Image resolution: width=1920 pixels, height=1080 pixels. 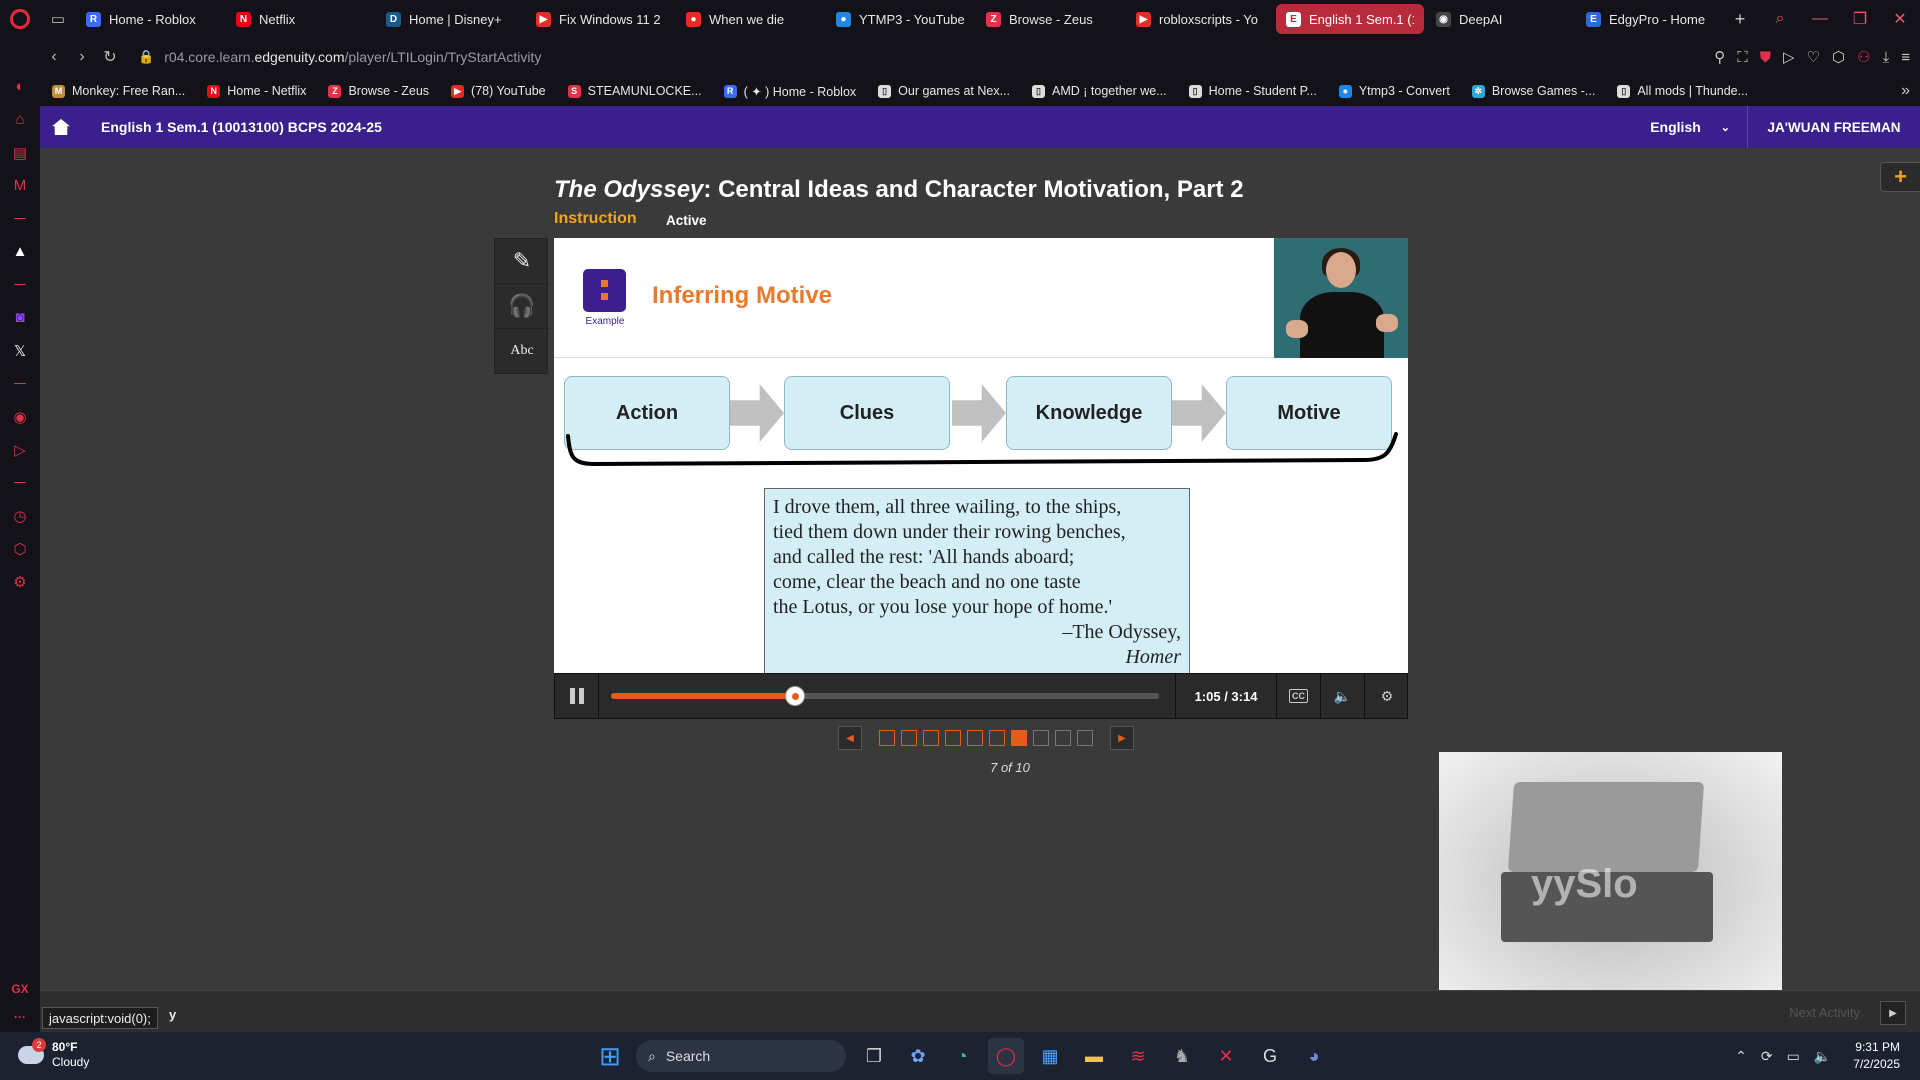 What do you see at coordinates (1182, 1056) in the screenshot?
I see `app-icon: ♞` at bounding box center [1182, 1056].